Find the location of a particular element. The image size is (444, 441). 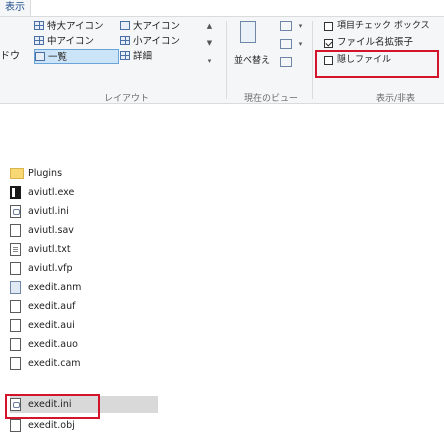

layout-column-2: 大アイコン 小アイコン 詳細 is located at coordinates (162, 41).